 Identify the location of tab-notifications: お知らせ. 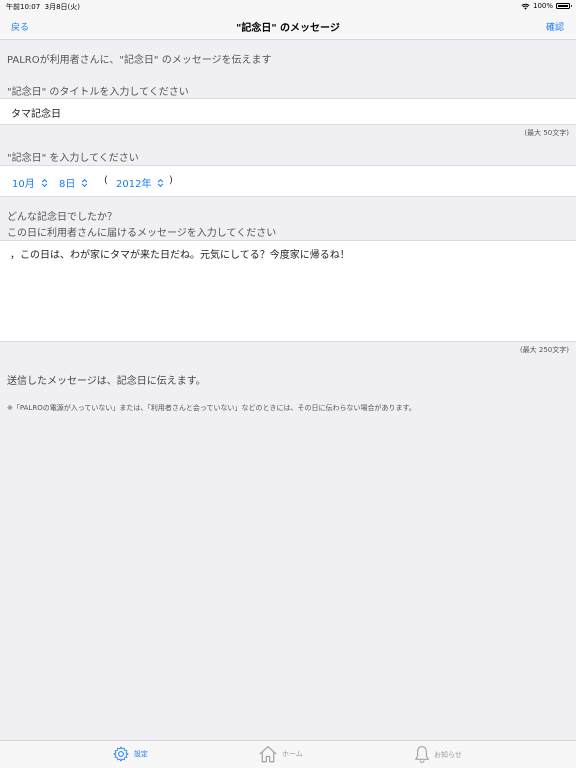
(438, 754).